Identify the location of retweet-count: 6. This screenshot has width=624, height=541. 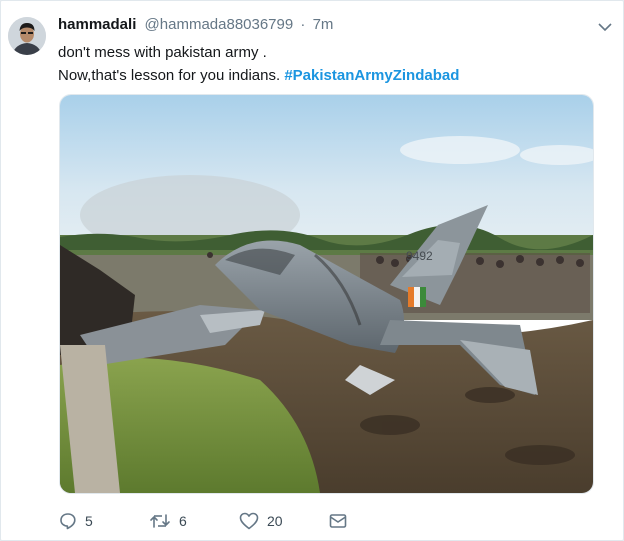
(183, 521).